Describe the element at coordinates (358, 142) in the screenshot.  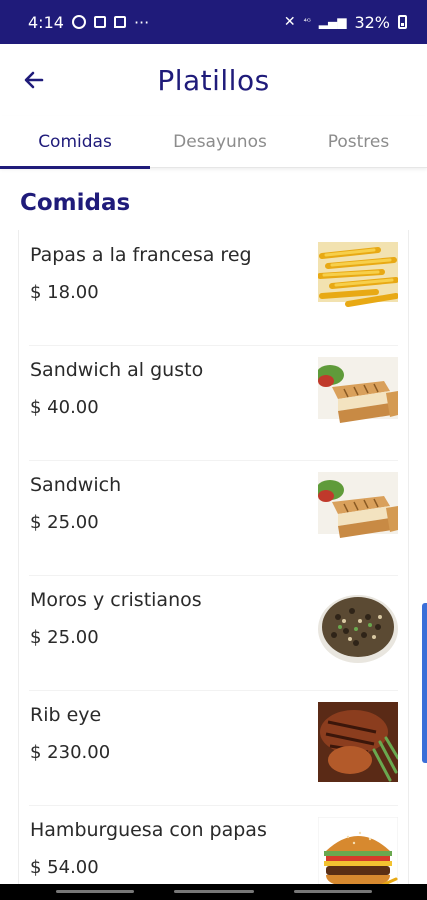
I see `tab-postres: Postres` at that location.